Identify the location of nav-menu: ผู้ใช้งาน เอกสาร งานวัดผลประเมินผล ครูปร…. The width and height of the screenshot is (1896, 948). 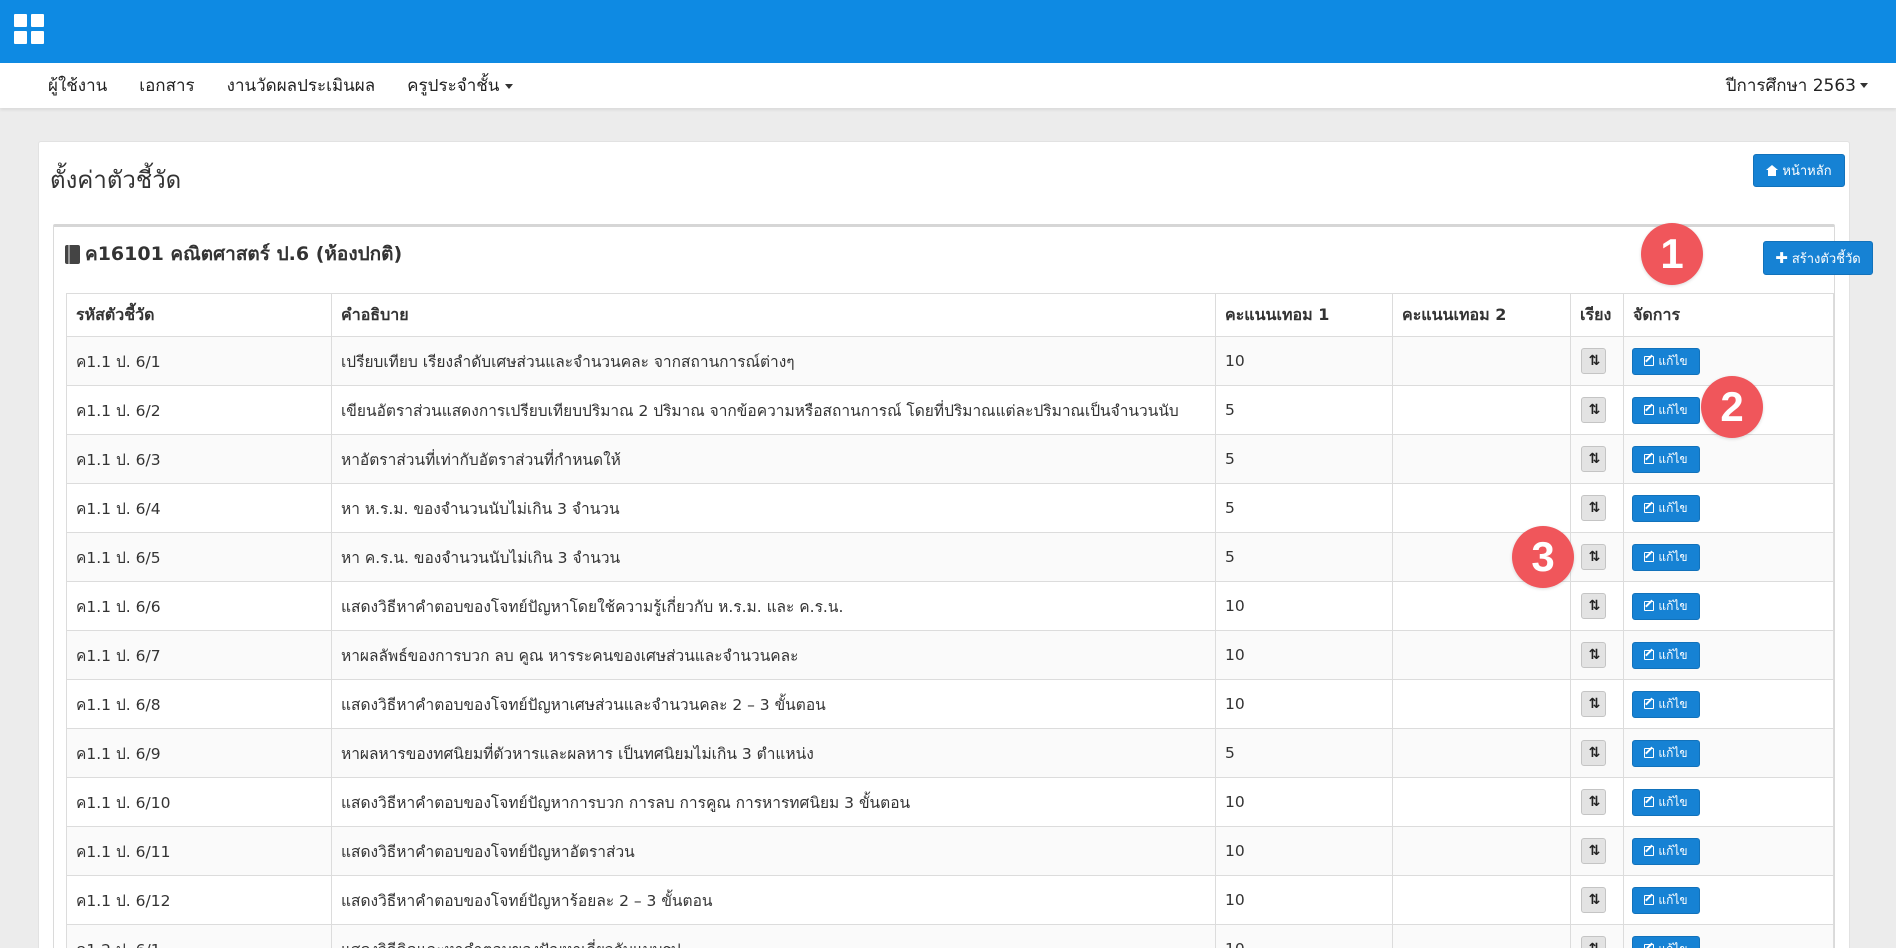
(280, 85).